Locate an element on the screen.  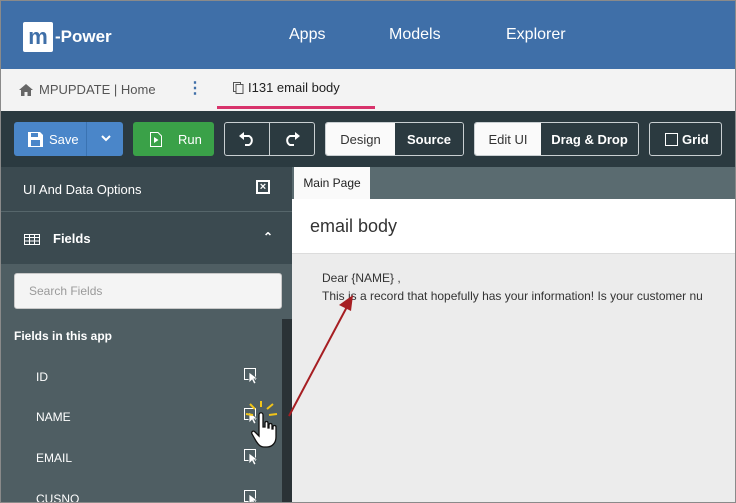
view-mode-toggle: Design Source is located at coordinates (394, 139).